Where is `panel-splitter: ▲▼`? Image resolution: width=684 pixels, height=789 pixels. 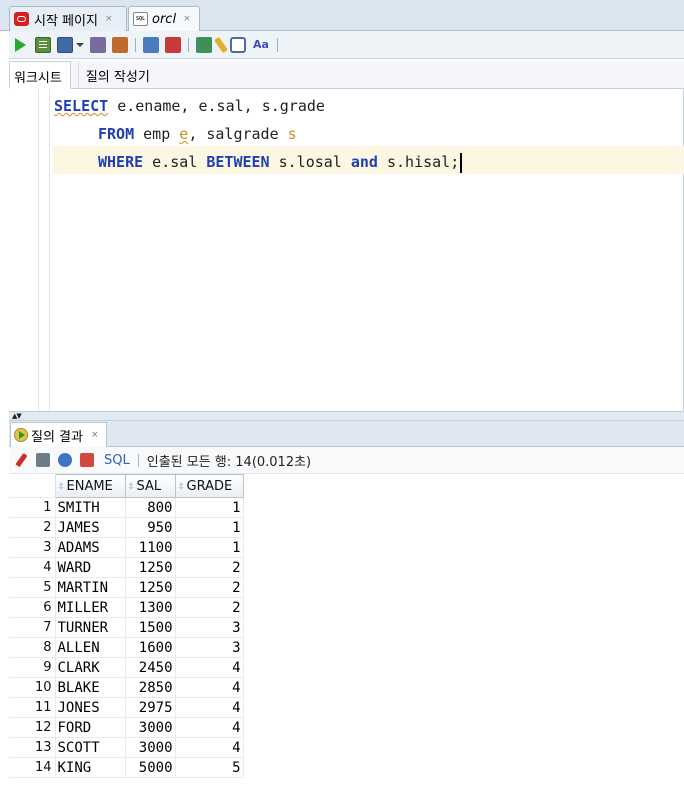
panel-splitter: ▲▼ is located at coordinates (346, 416).